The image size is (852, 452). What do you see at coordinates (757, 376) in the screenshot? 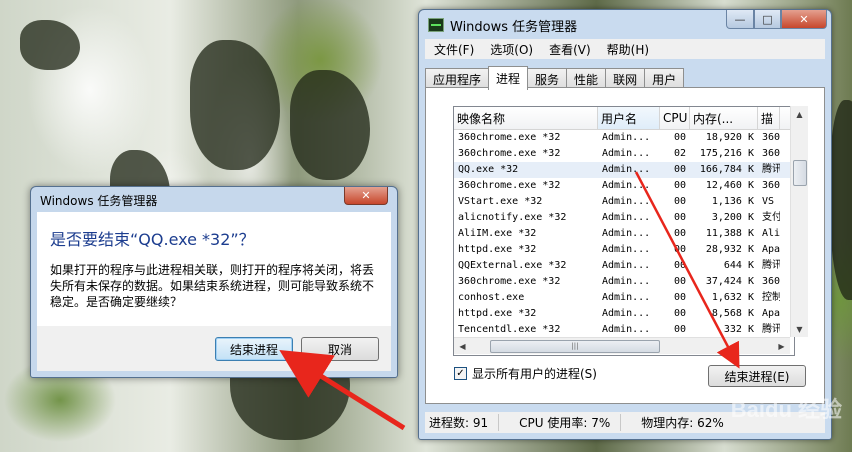
I see `end-process-button: 结束进程(E)` at bounding box center [757, 376].